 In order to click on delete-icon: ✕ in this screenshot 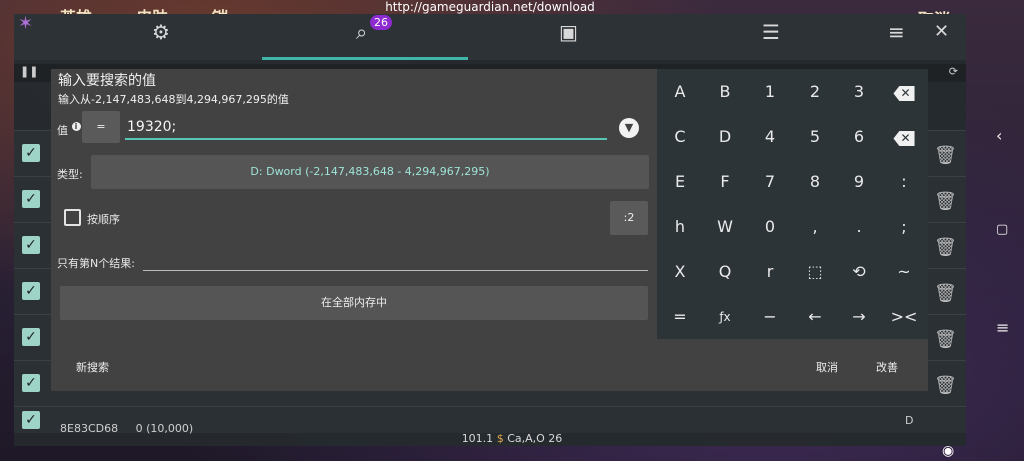, I will do `click(904, 138)`.